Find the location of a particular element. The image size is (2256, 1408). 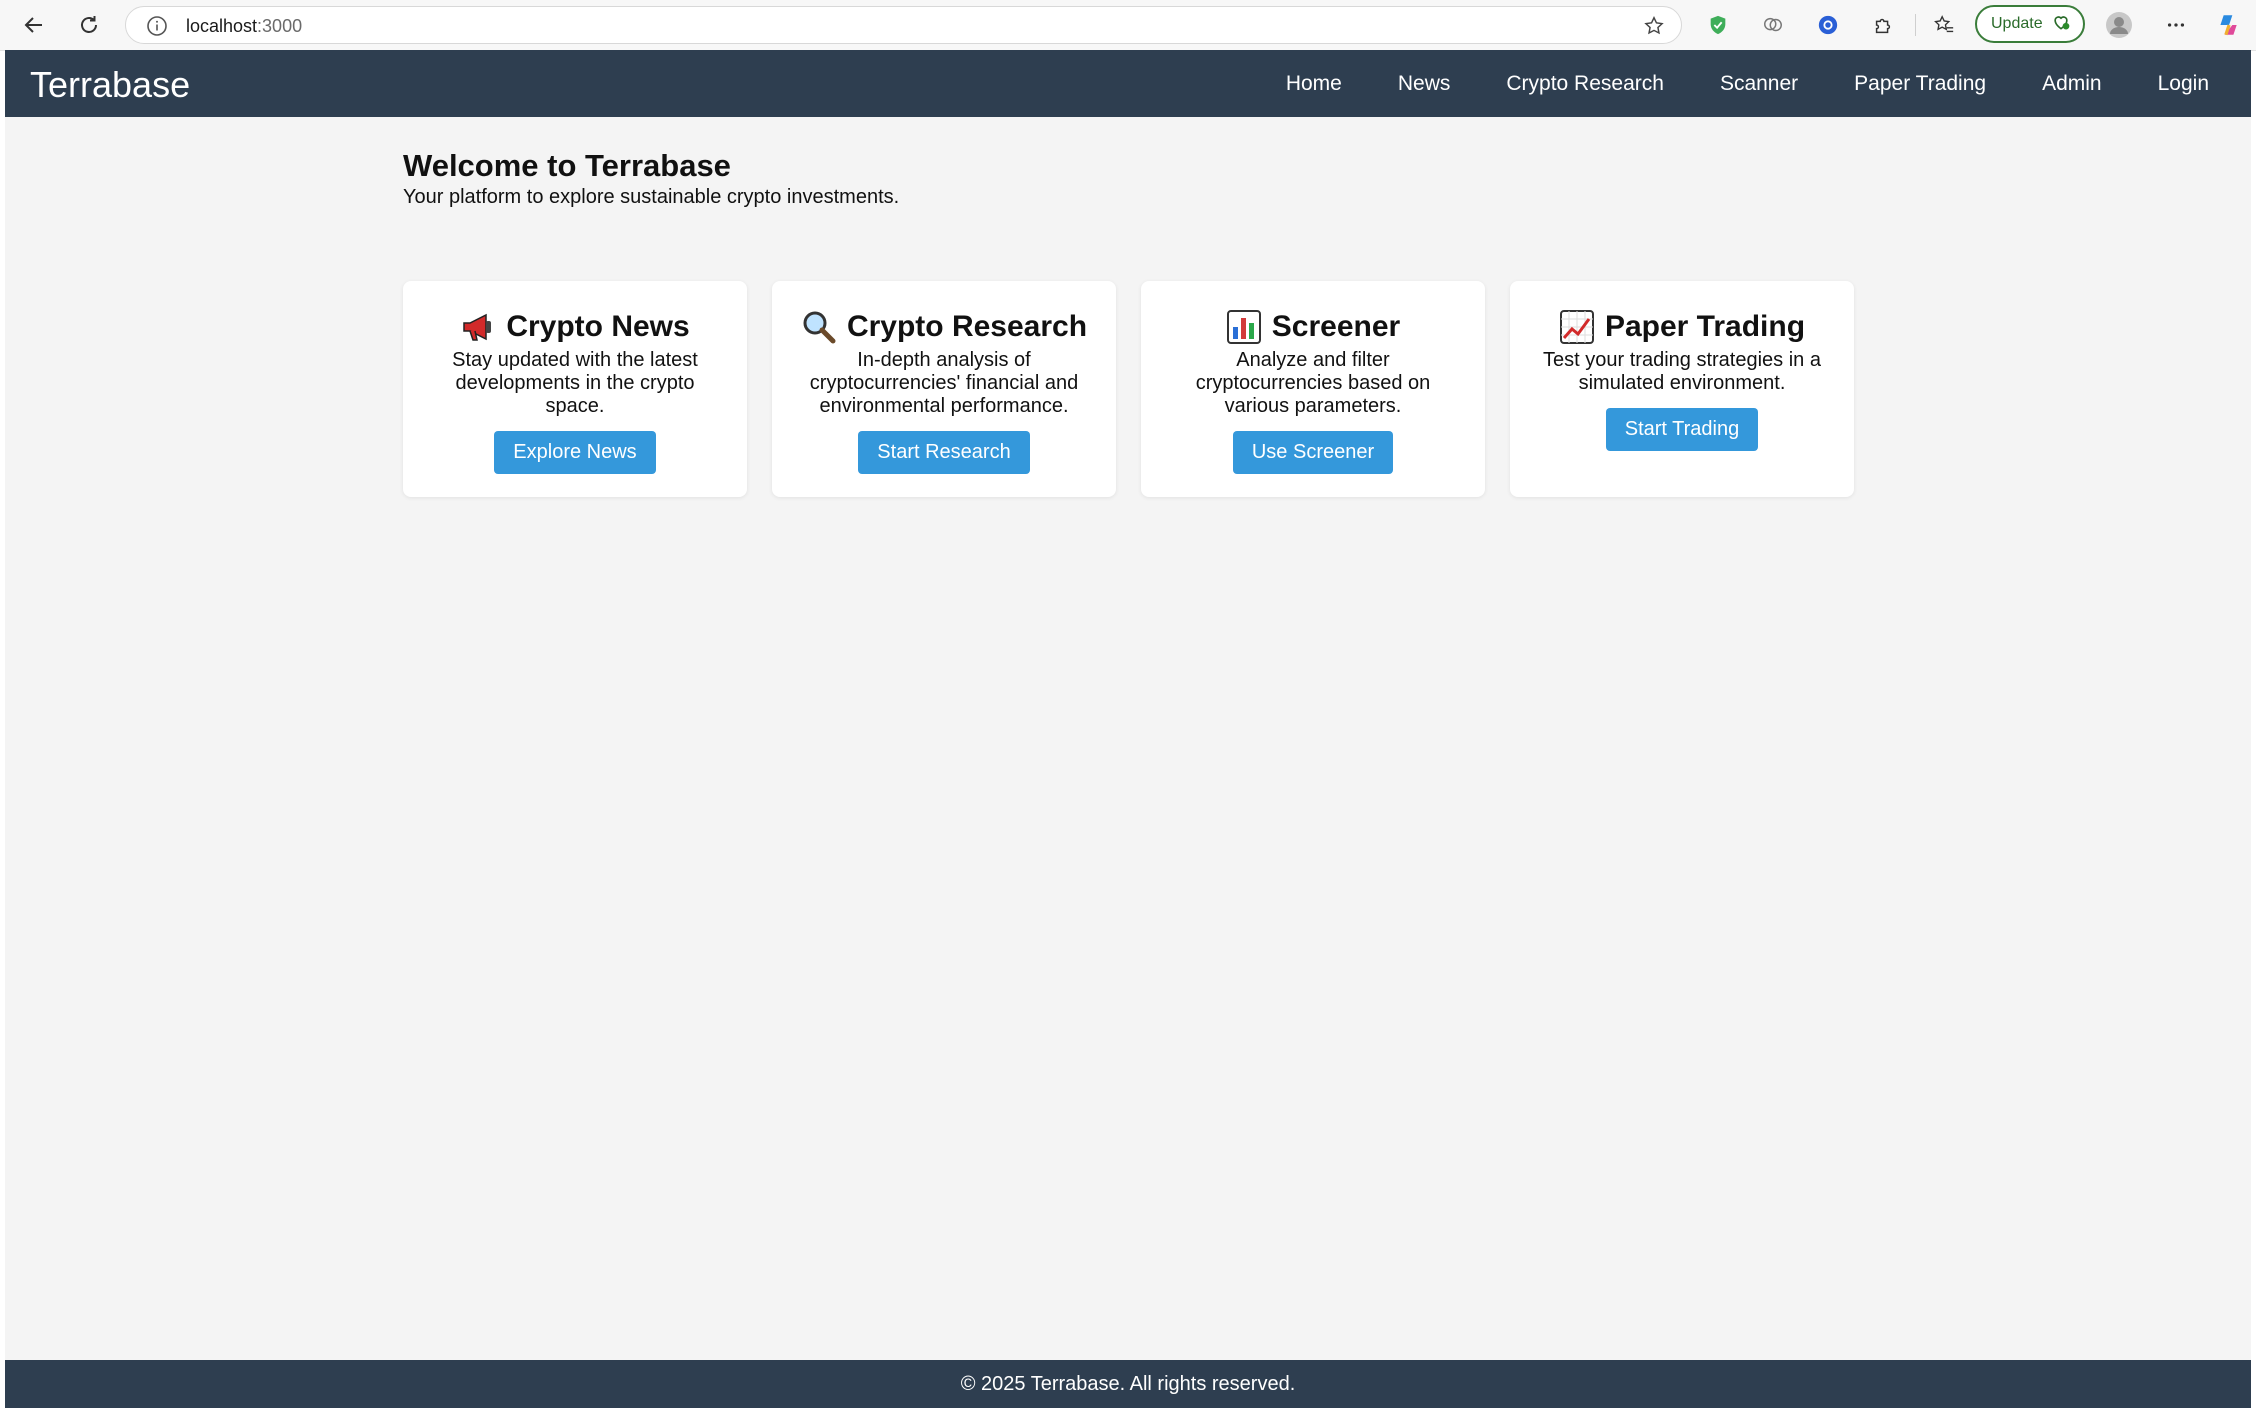

url-host: localhost is located at coordinates (222, 26).